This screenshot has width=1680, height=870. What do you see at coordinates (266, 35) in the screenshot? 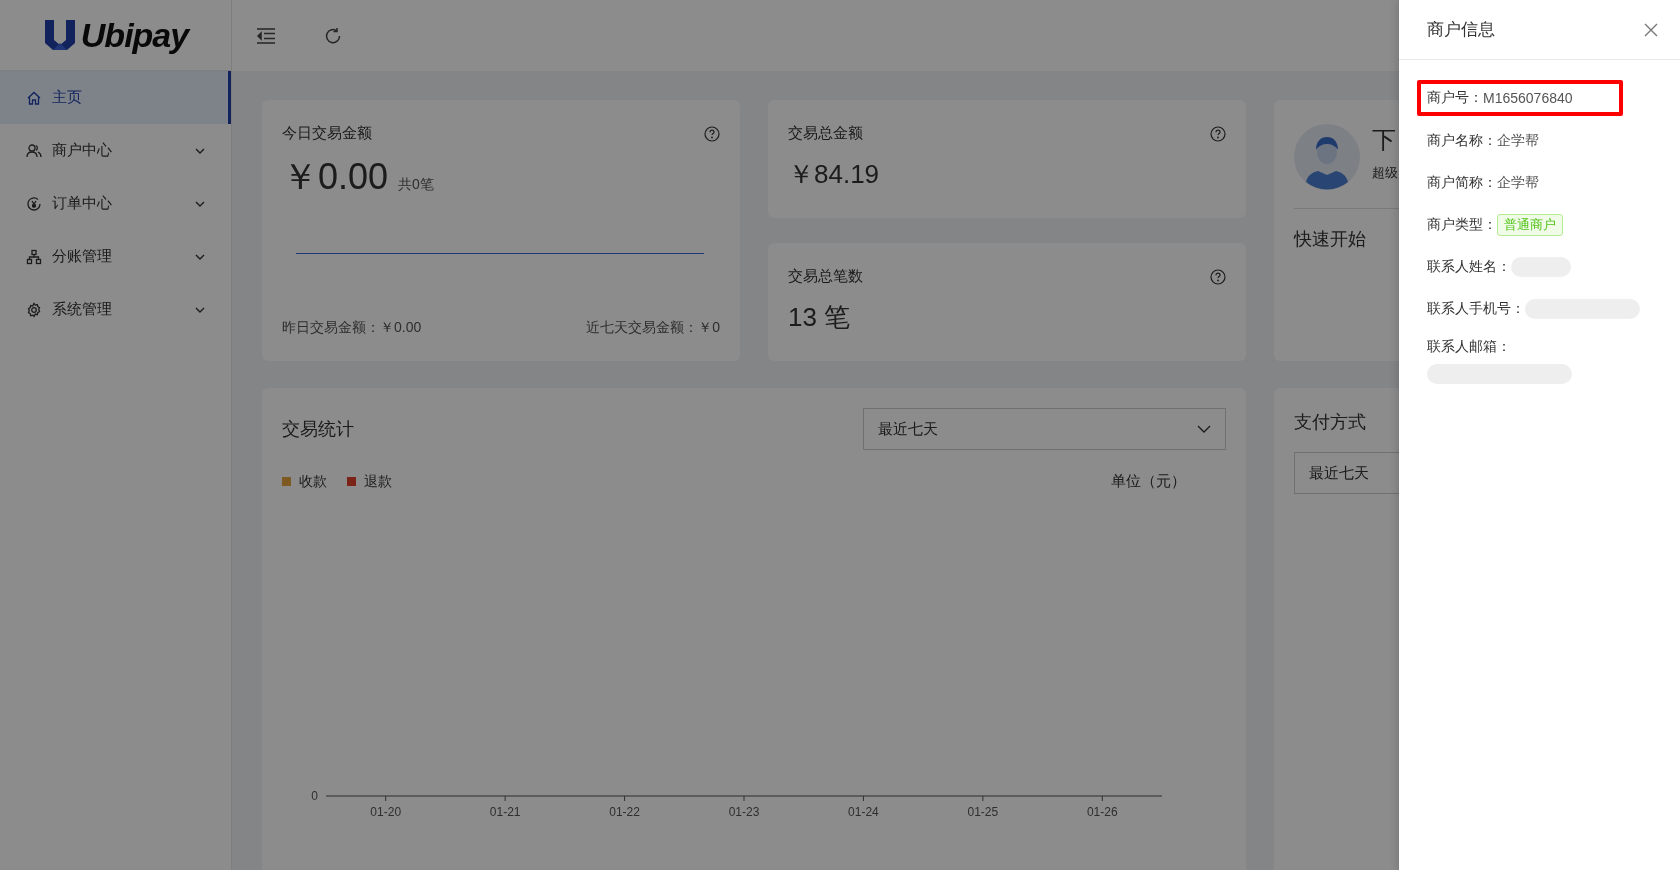
I see `collapse-menu-icon` at bounding box center [266, 35].